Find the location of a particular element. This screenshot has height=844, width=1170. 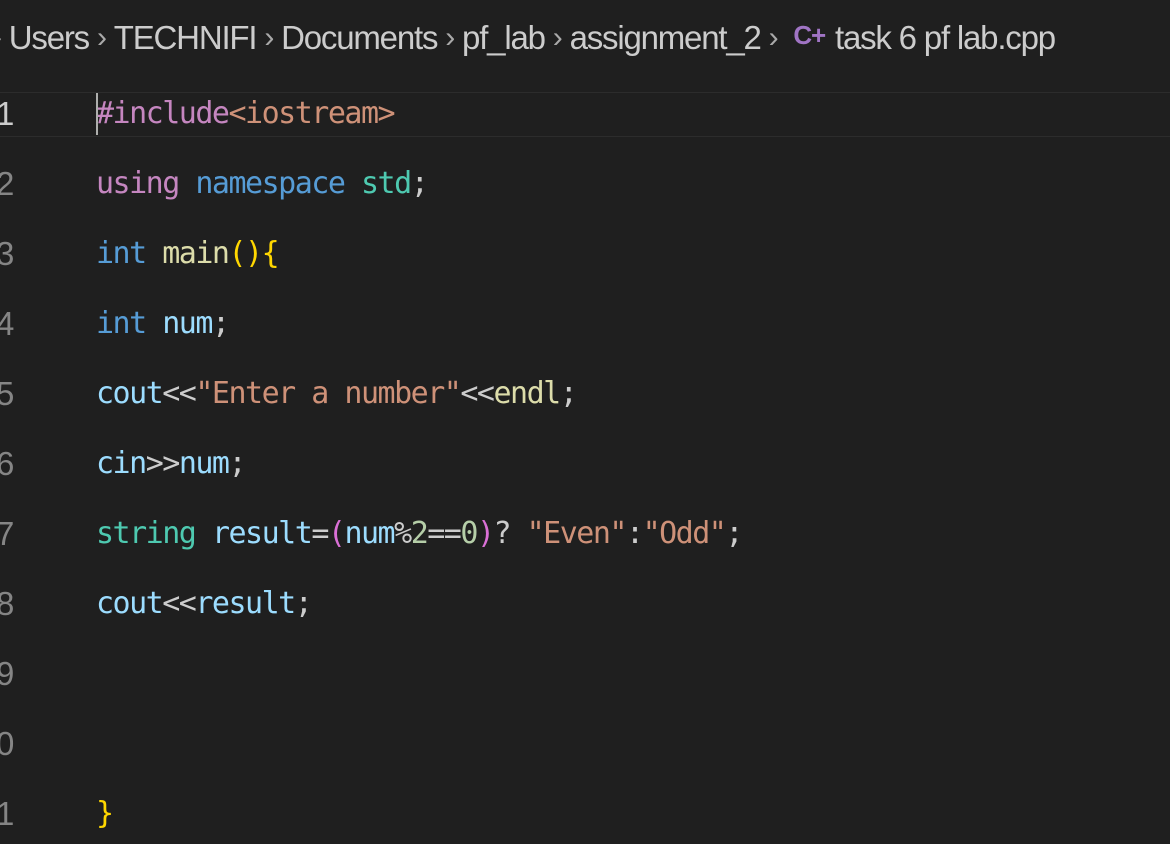

code-token: ( is located at coordinates (336, 533).